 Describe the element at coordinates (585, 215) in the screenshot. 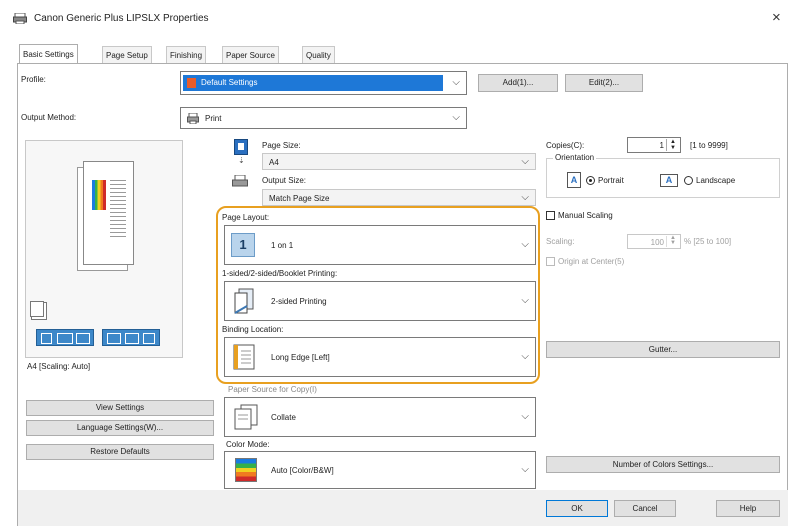

I see `manual-scaling-label: Manual Scaling` at that location.